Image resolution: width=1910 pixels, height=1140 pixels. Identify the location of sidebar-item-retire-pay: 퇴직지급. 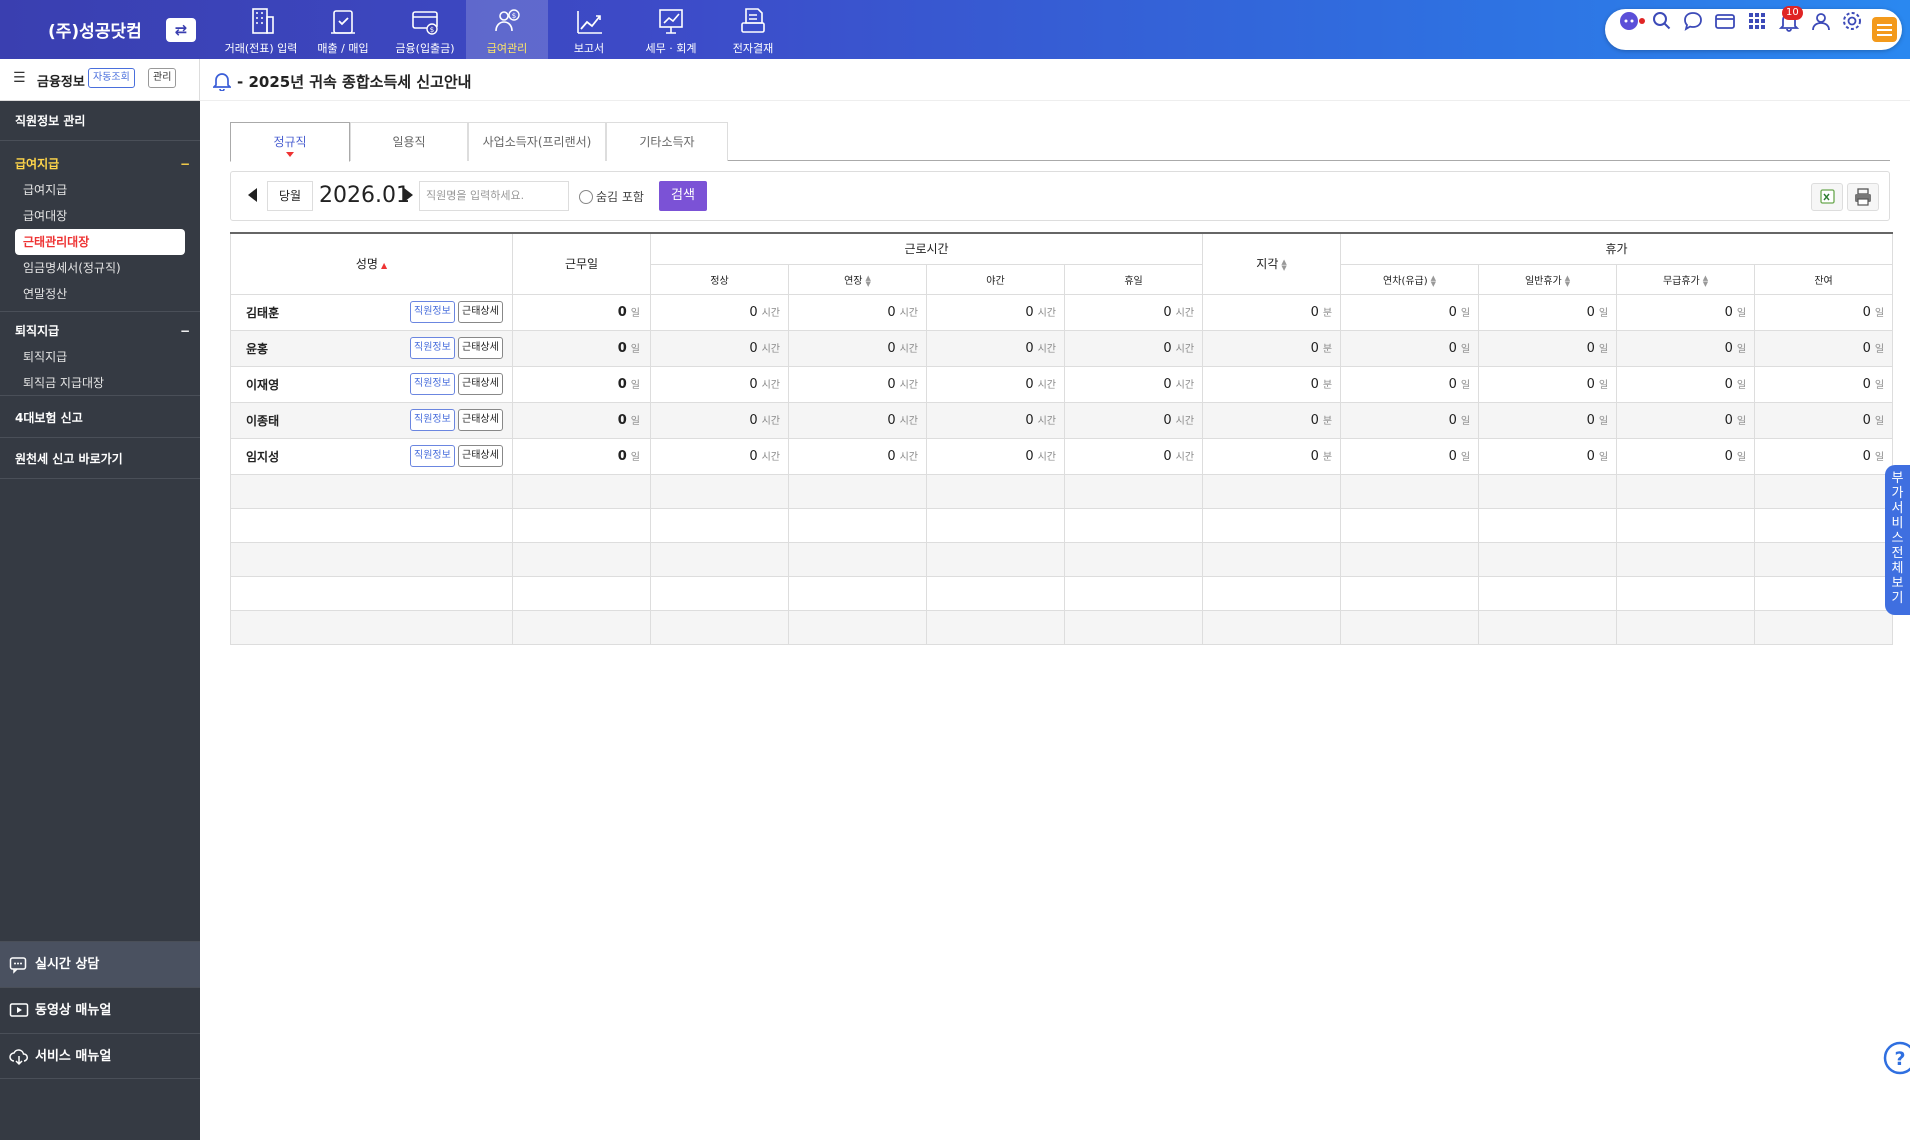
(100, 357).